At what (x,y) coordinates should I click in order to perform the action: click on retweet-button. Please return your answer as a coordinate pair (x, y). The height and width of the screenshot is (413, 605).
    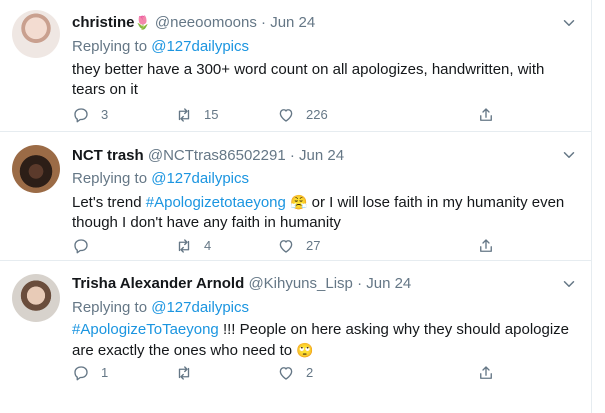
    Looking at the image, I should click on (189, 373).